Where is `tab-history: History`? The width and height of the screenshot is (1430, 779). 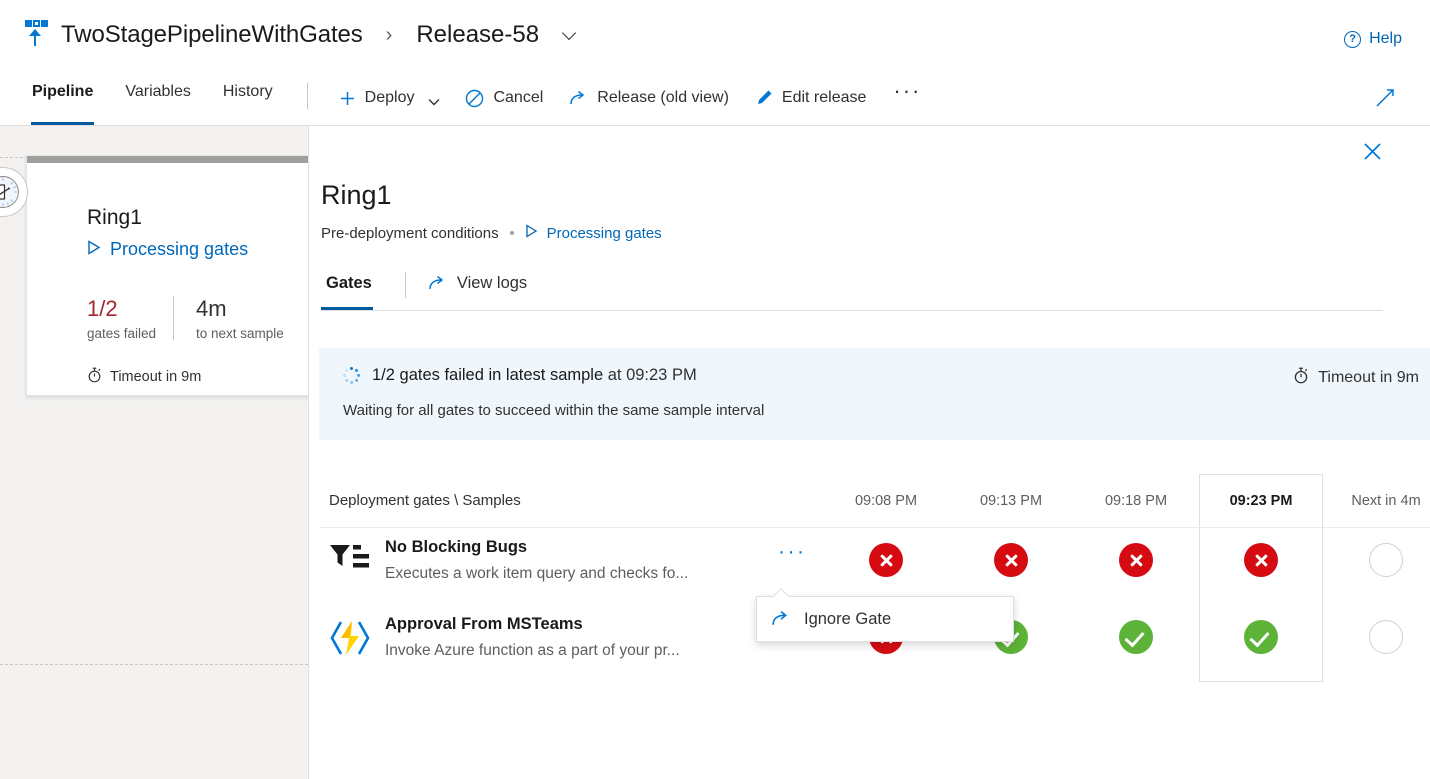 tab-history: History is located at coordinates (248, 98).